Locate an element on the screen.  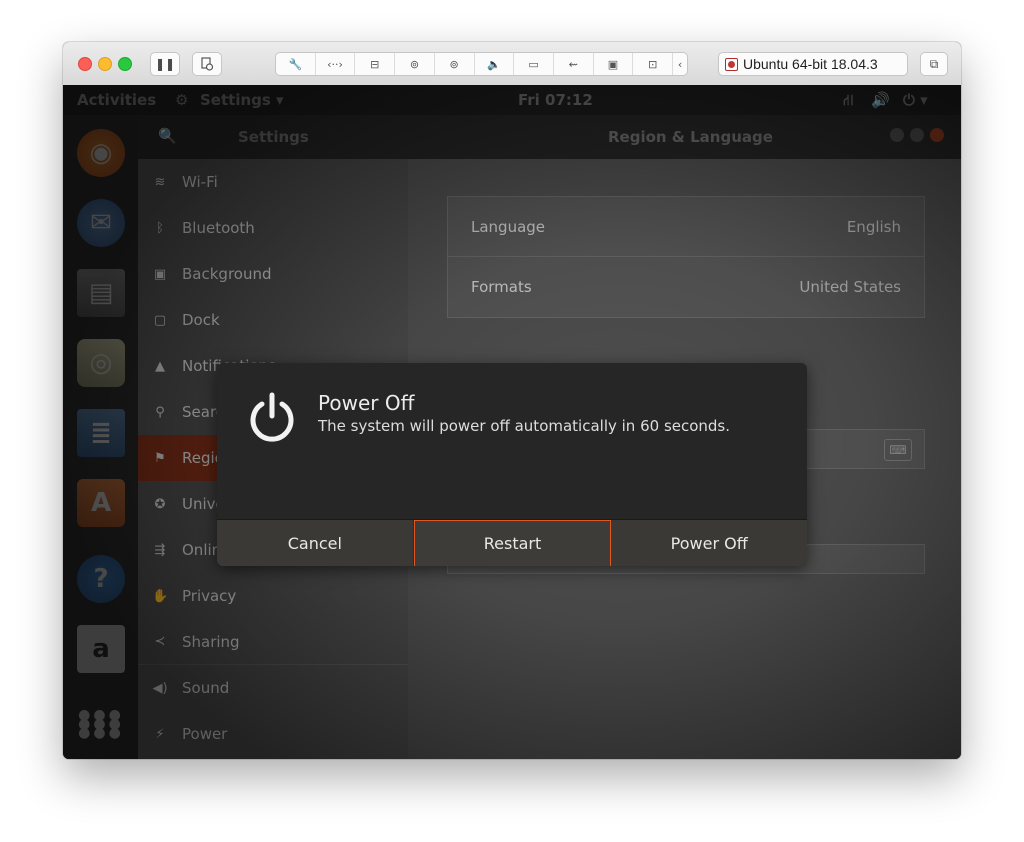
close-button is located at coordinates (937, 135).